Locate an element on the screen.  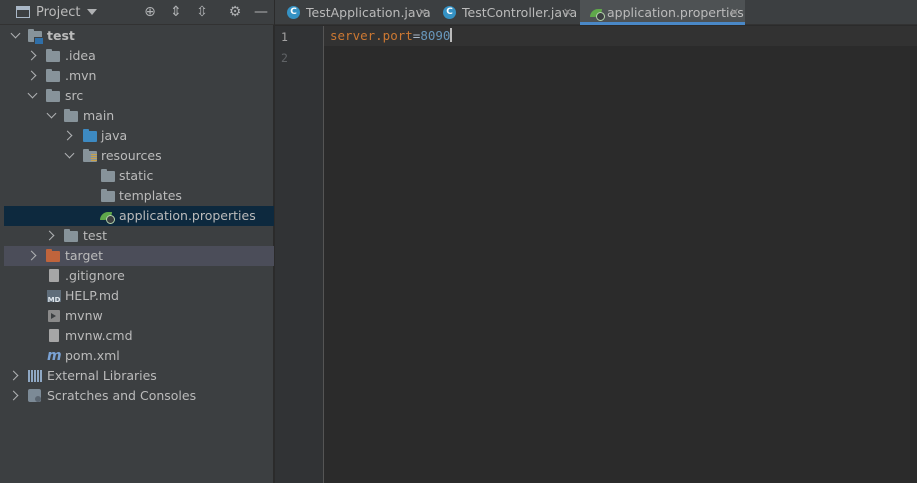
tree-item-mvn: .mvn is located at coordinates (137, 76).